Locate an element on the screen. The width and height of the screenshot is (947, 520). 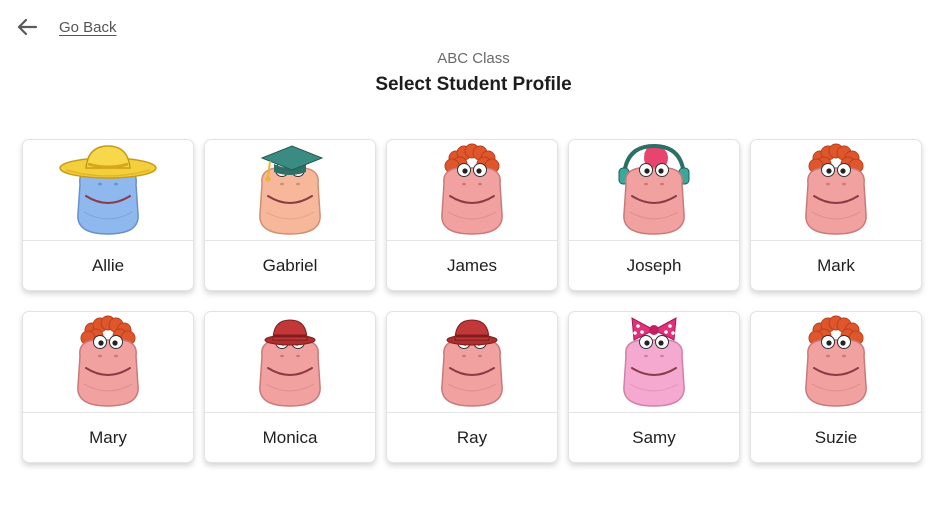
student-card-suzie: Suzie is located at coordinates (836, 387).